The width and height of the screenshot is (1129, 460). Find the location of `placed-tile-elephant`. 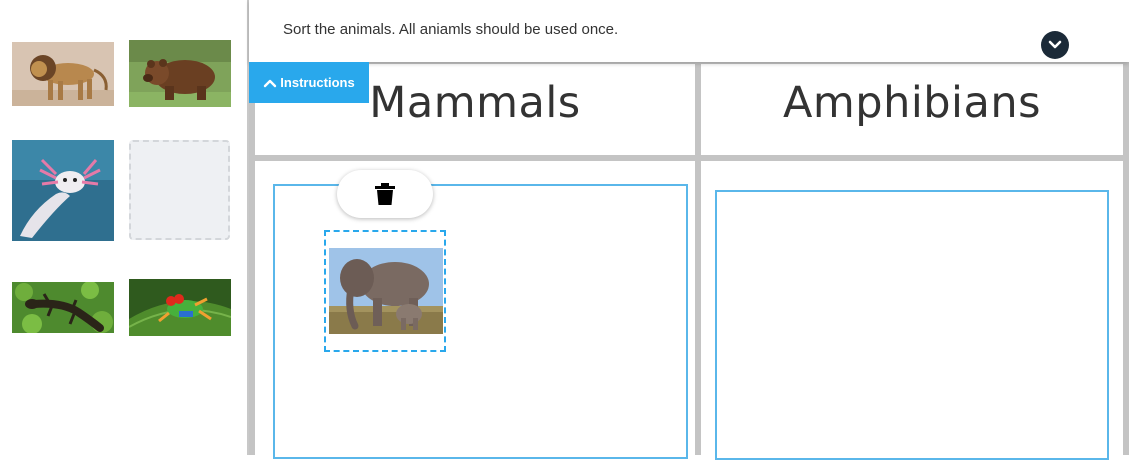

placed-tile-elephant is located at coordinates (385, 291).